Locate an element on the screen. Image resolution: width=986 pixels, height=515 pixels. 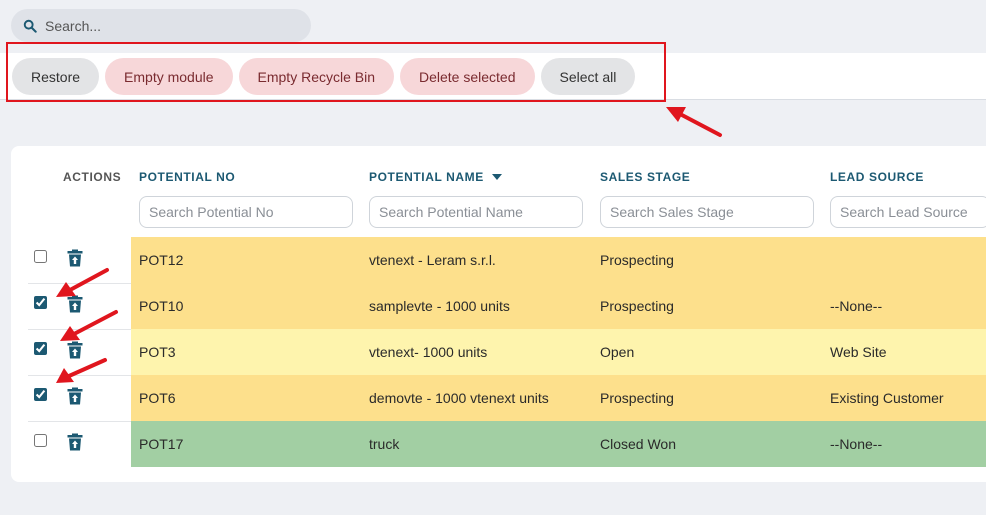
filter-sales-stage is located at coordinates (707, 212).